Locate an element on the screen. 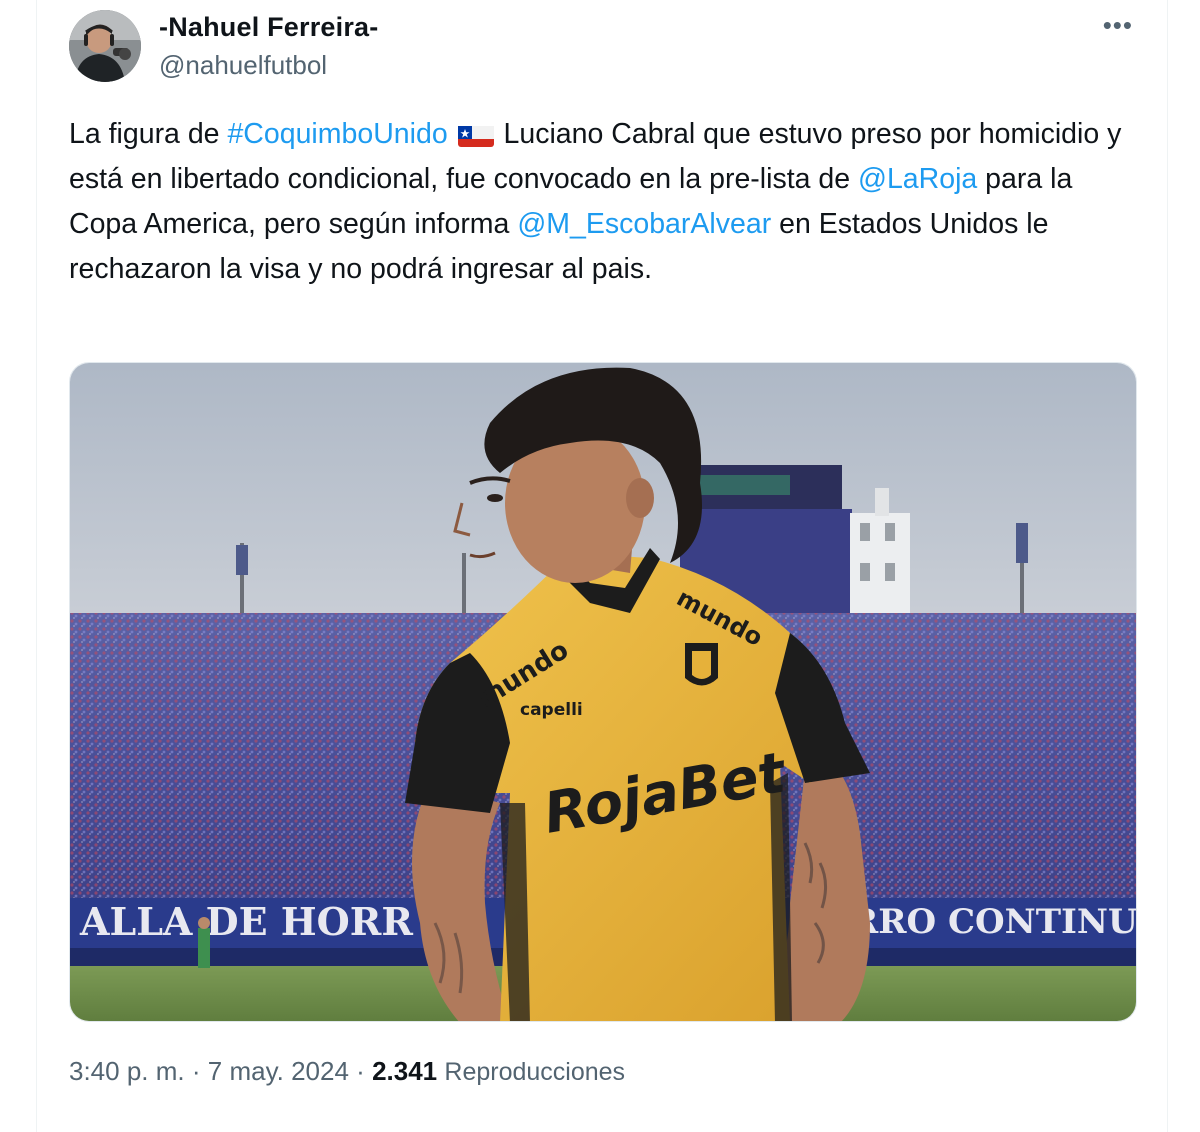 Image resolution: width=1200 pixels, height=1132 pixels. author-name: -Nahuel Ferreira- is located at coordinates (268, 27).